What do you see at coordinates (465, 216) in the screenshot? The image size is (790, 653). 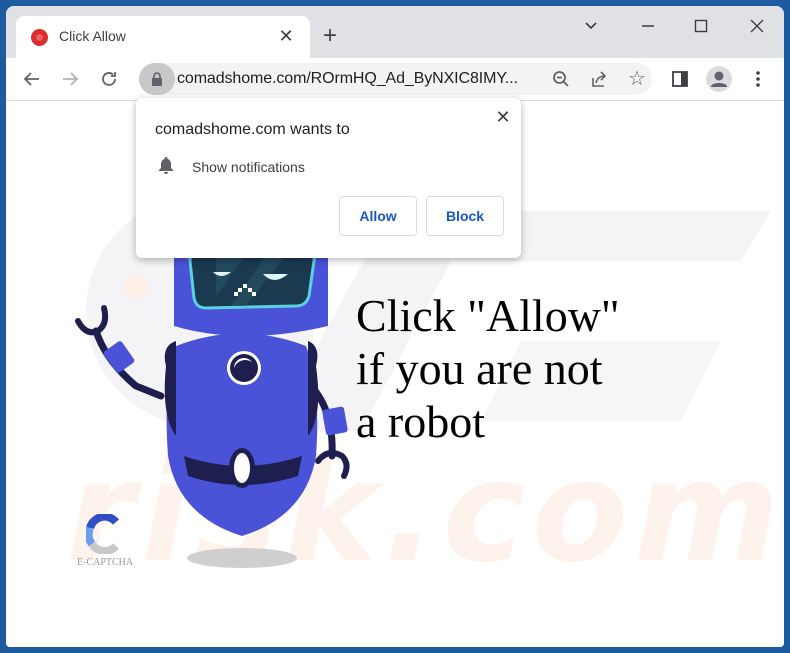 I see `block-button: Block` at bounding box center [465, 216].